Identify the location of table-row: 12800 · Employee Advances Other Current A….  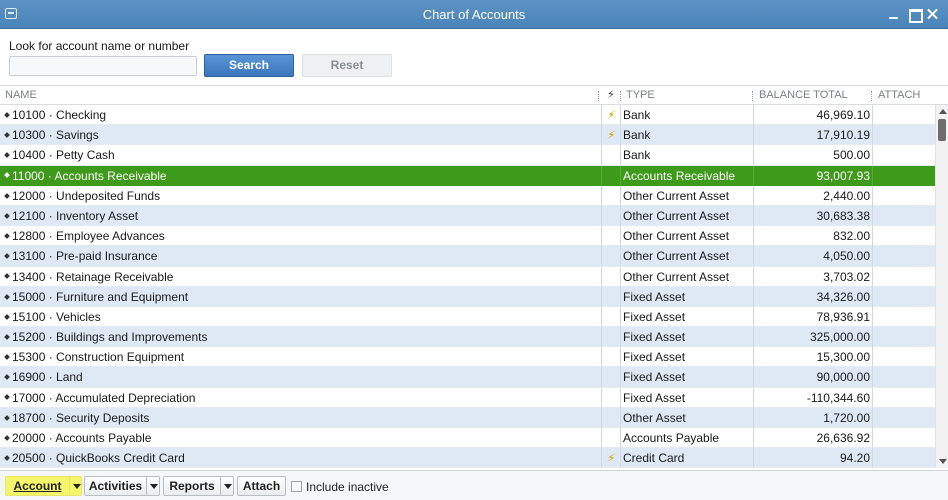
(467, 236).